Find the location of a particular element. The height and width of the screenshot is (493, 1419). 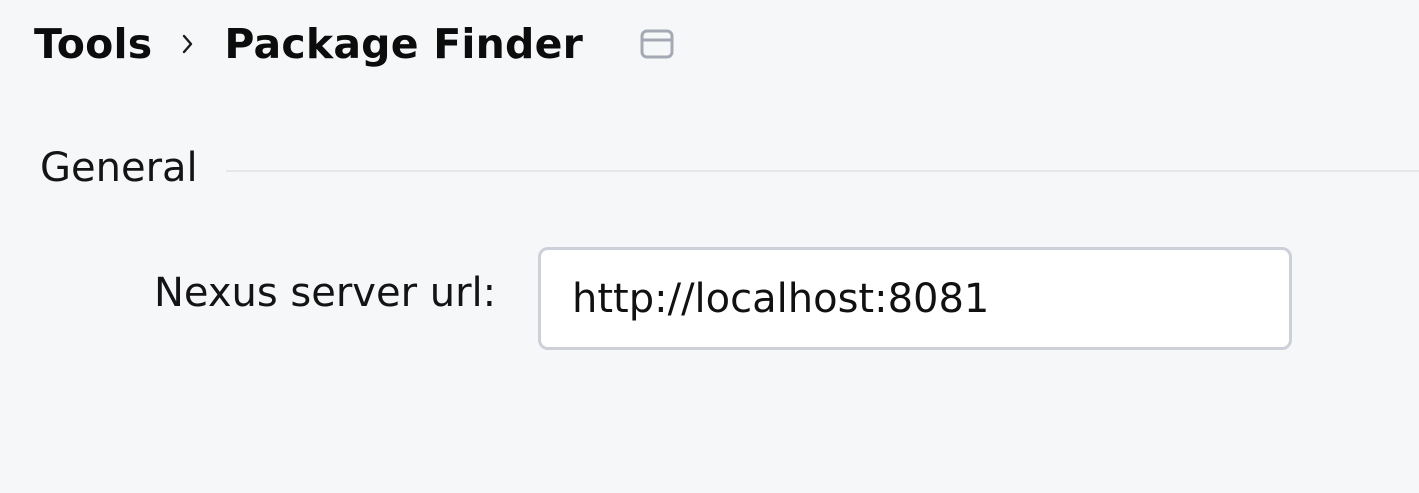

breadcrumb-item-tools: Tools is located at coordinates (93, 44).